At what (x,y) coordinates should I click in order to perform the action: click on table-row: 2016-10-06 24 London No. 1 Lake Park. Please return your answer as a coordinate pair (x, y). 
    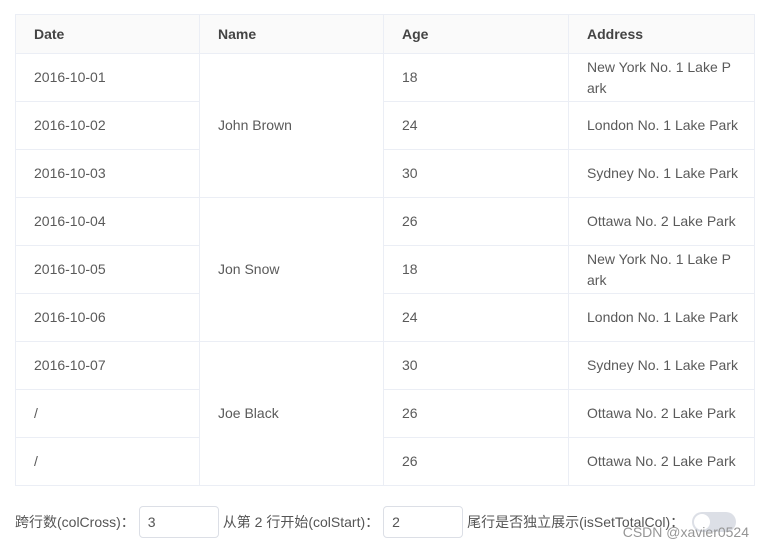
    Looking at the image, I should click on (385, 317).